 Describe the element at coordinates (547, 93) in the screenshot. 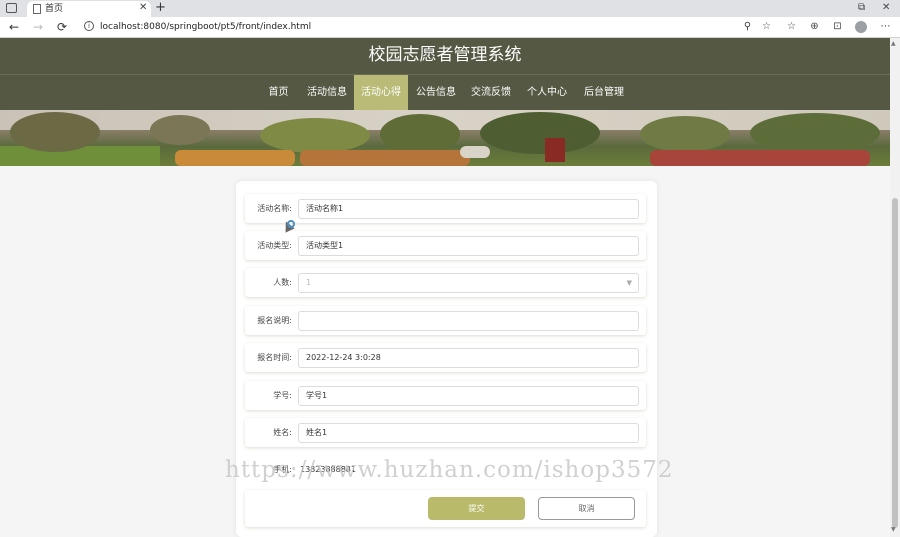

I see `nav-profile: 个人中心` at that location.